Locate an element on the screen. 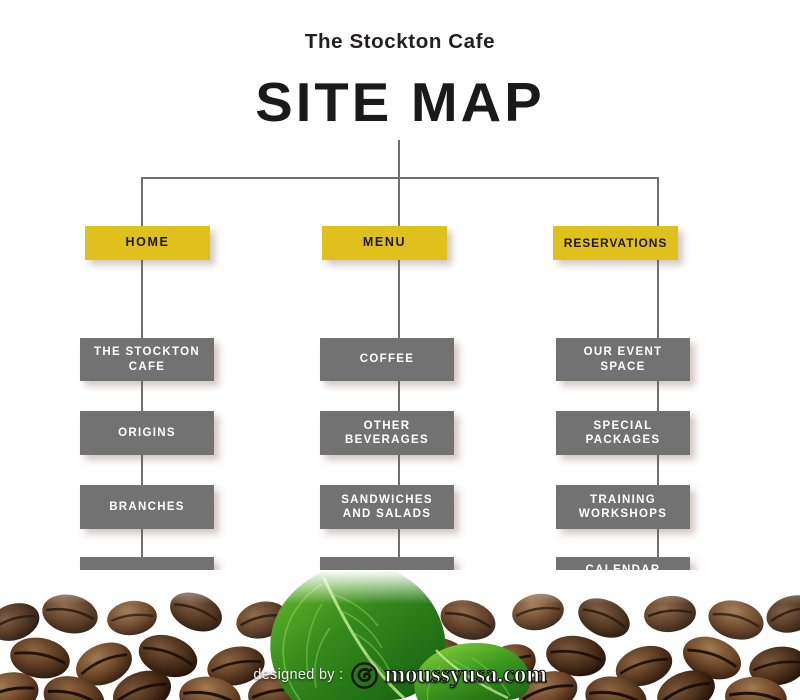  node-menu-label: MENU is located at coordinates (384, 242).